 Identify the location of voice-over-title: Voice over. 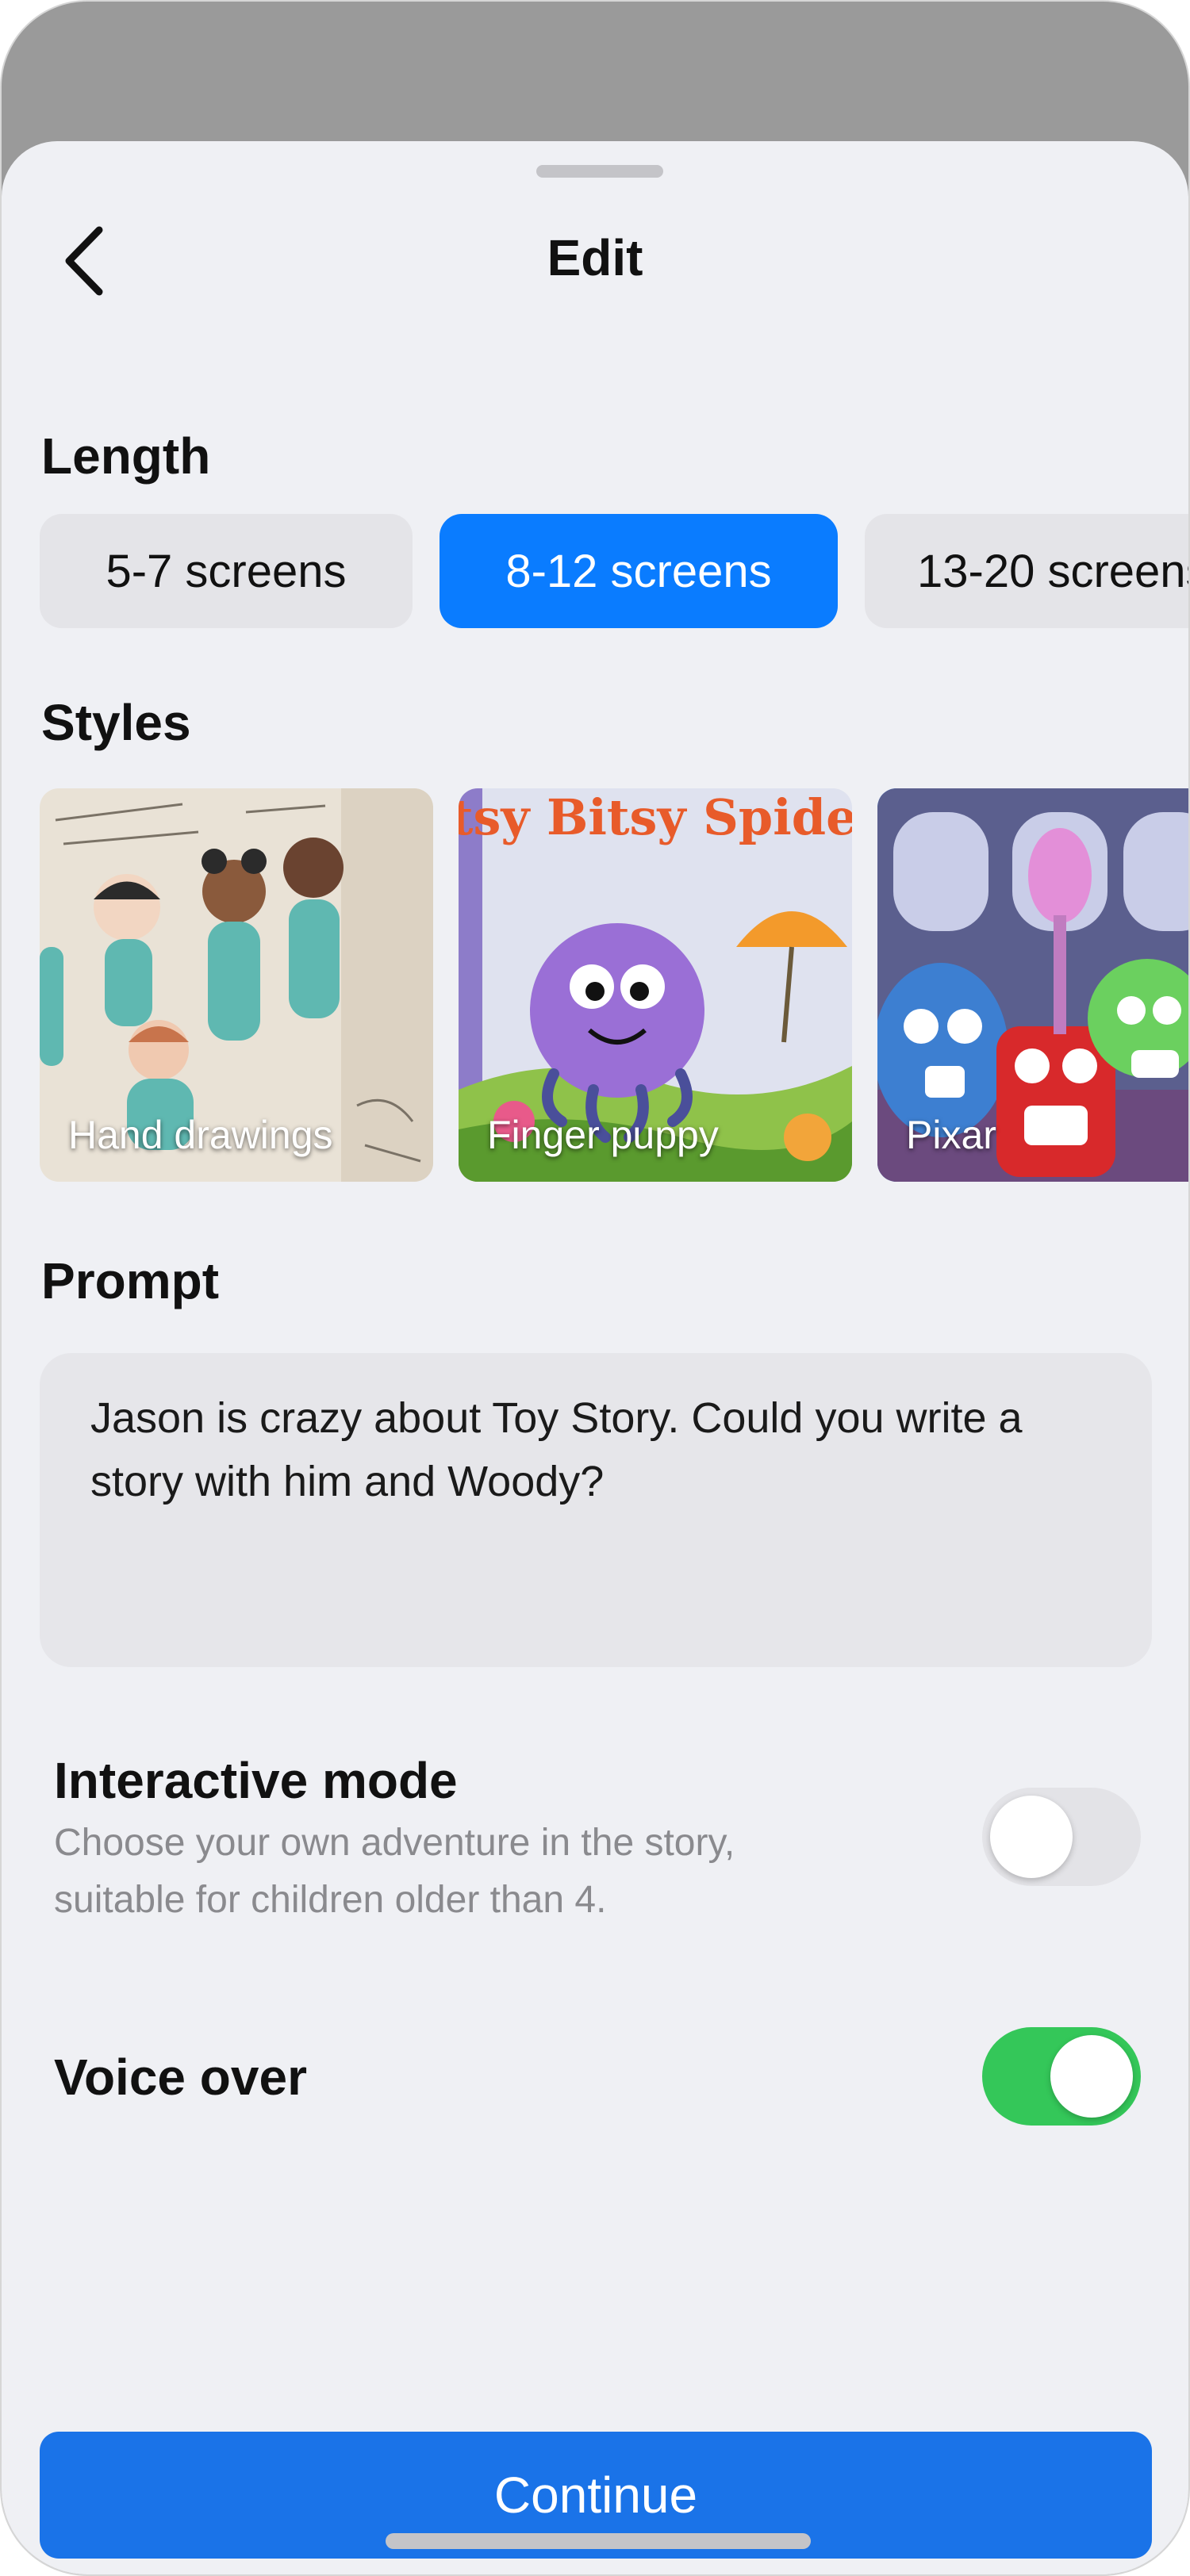
(180, 2077).